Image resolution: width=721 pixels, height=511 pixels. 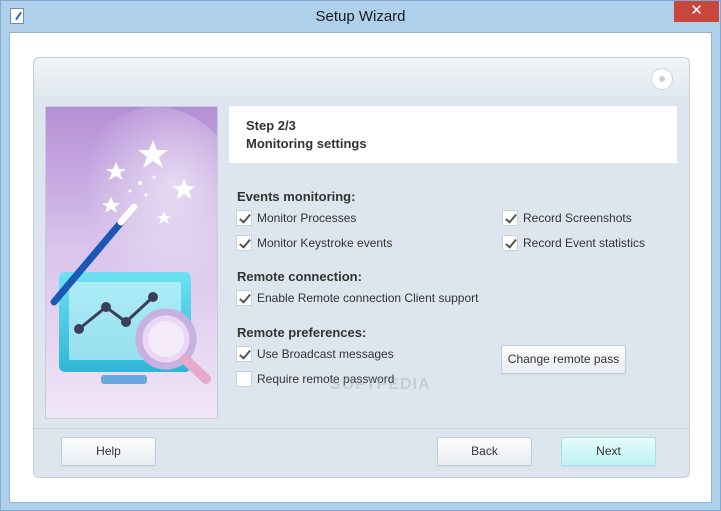 What do you see at coordinates (380, 384) in the screenshot?
I see `softpedia-watermark: SOFTPEDIA` at bounding box center [380, 384].